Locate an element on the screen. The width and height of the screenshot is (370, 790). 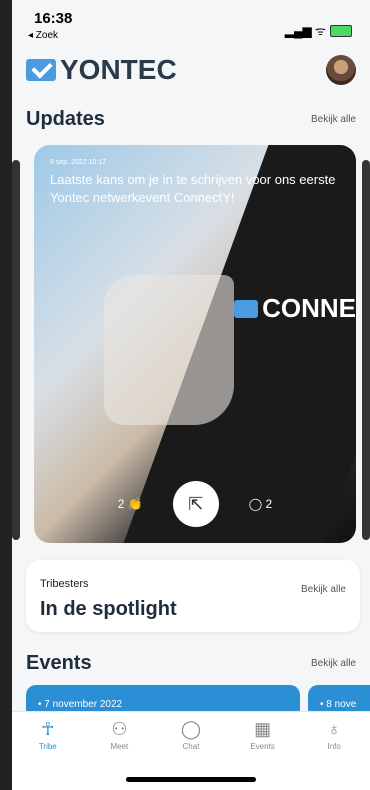
updates-header: Updates Bekijk alle is located at coordinates (191, 119).